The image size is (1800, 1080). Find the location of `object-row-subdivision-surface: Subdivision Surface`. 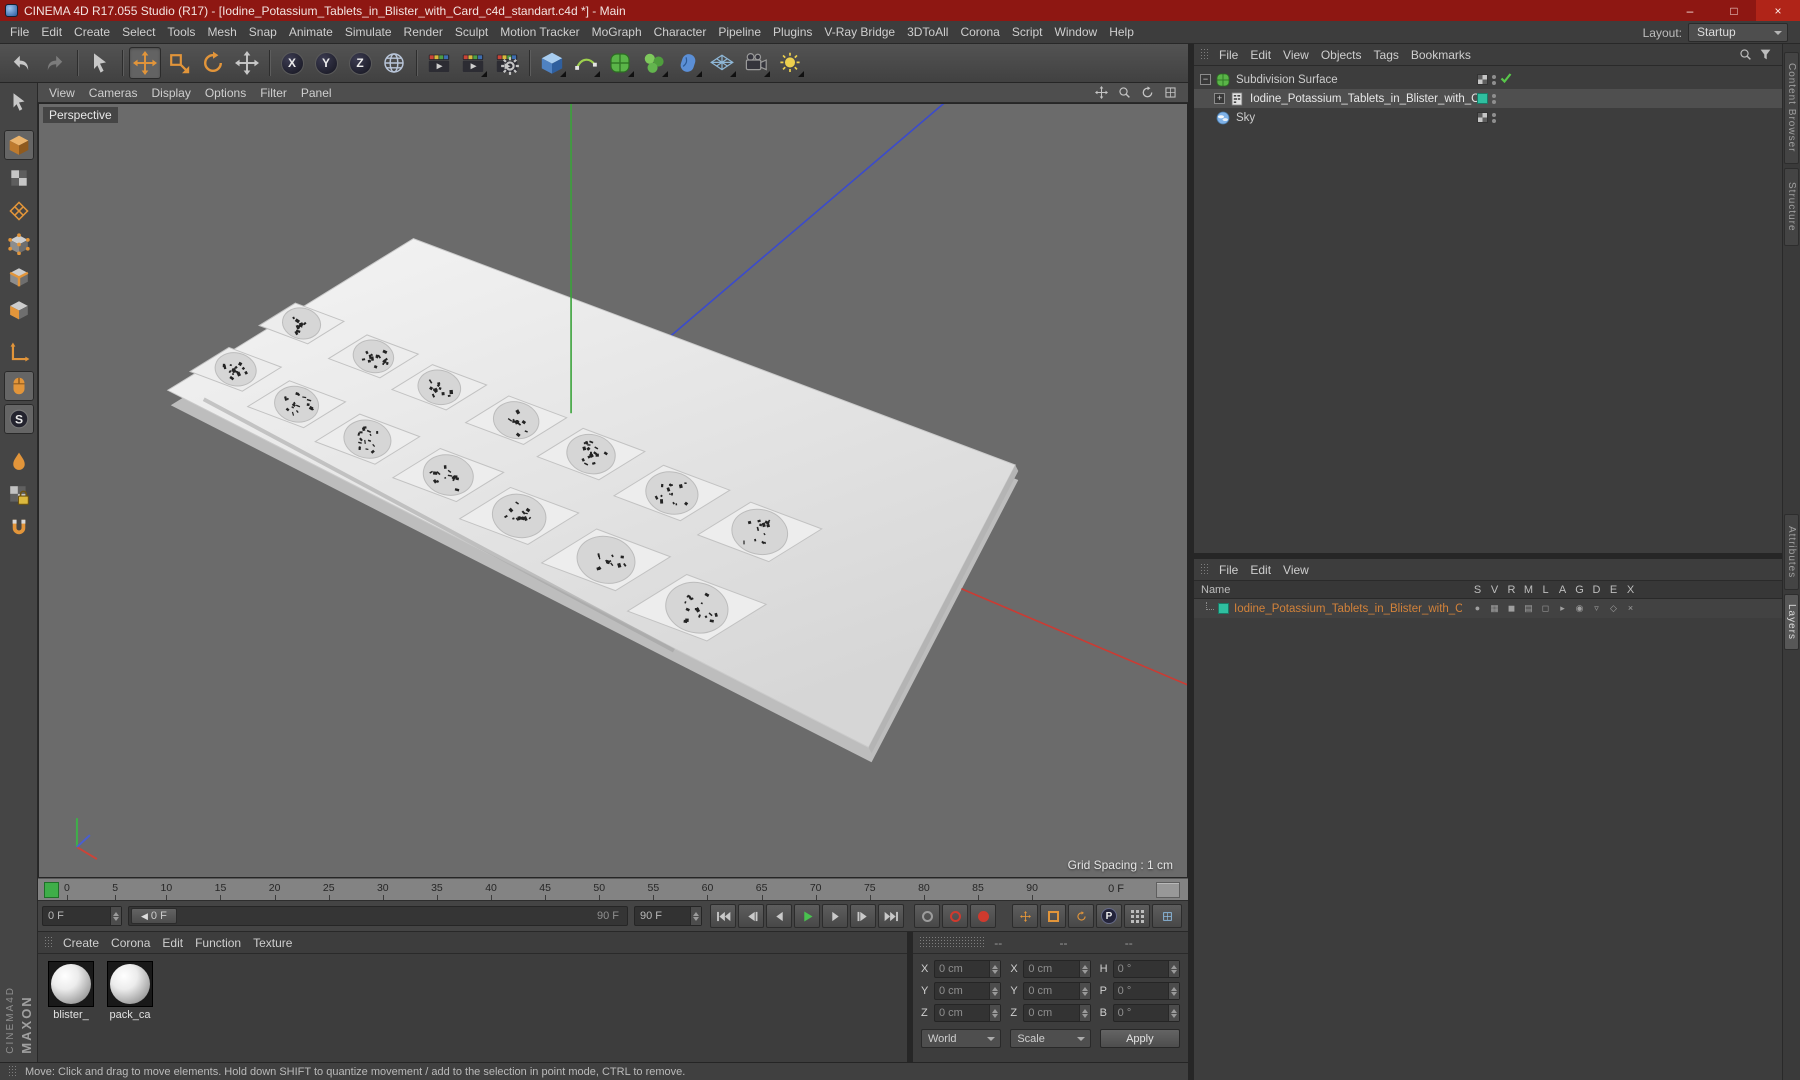

object-row-subdivision-surface: Subdivision Surface is located at coordinates (1488, 79).